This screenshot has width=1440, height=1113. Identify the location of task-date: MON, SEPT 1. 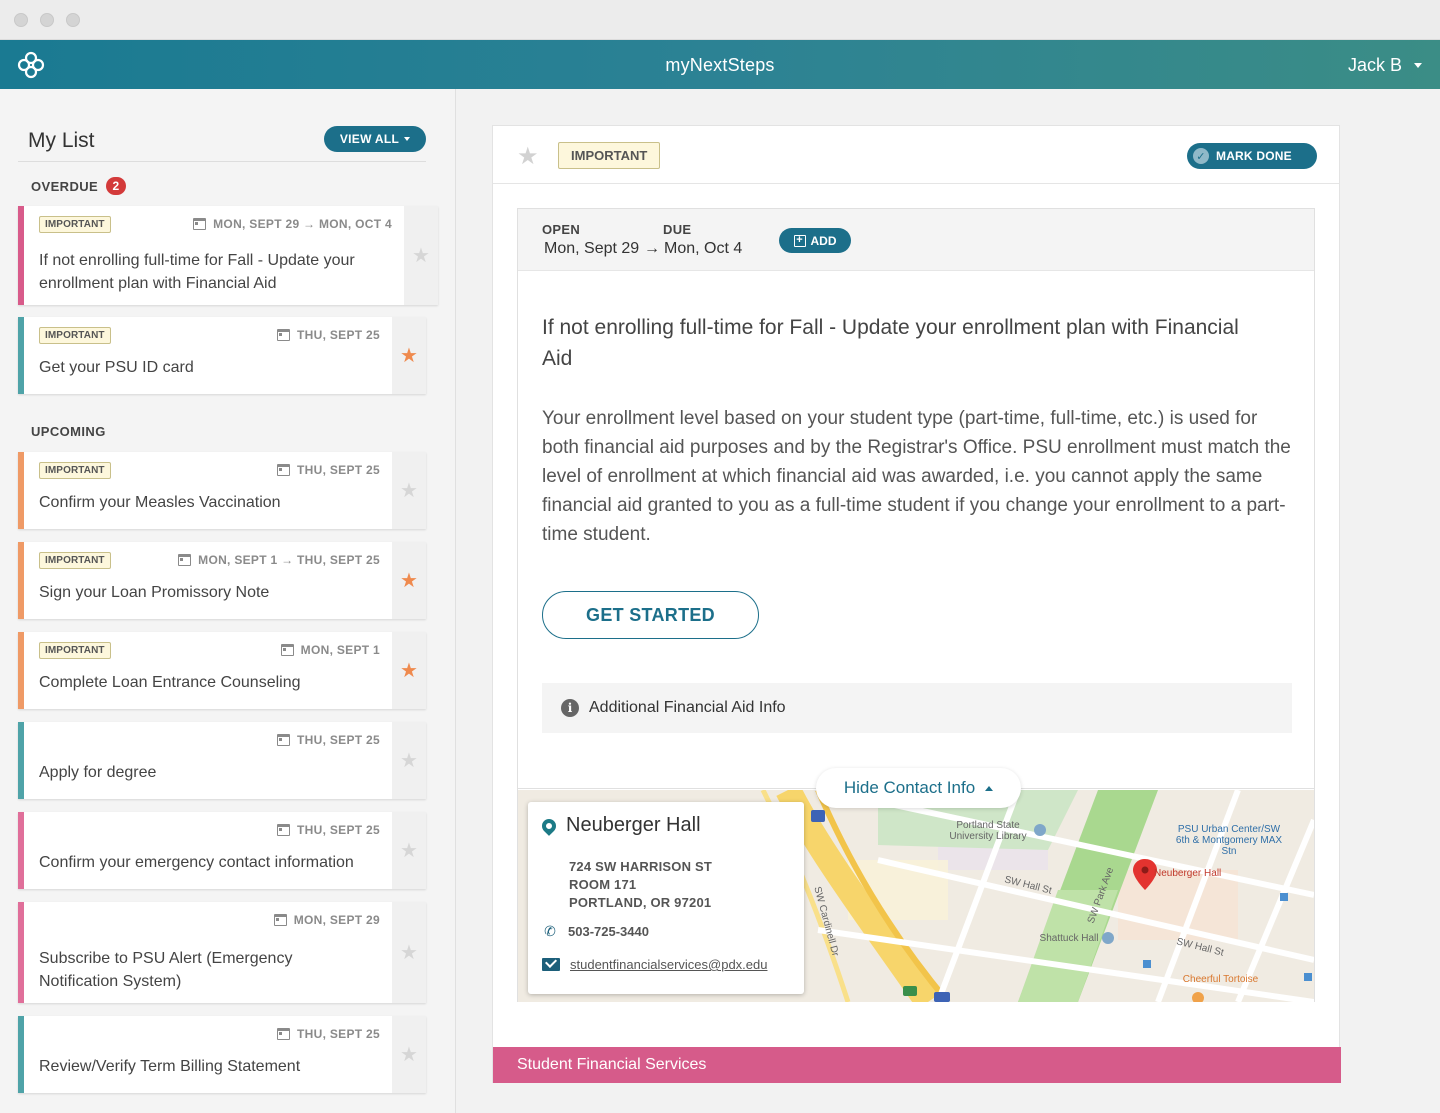
(330, 650).